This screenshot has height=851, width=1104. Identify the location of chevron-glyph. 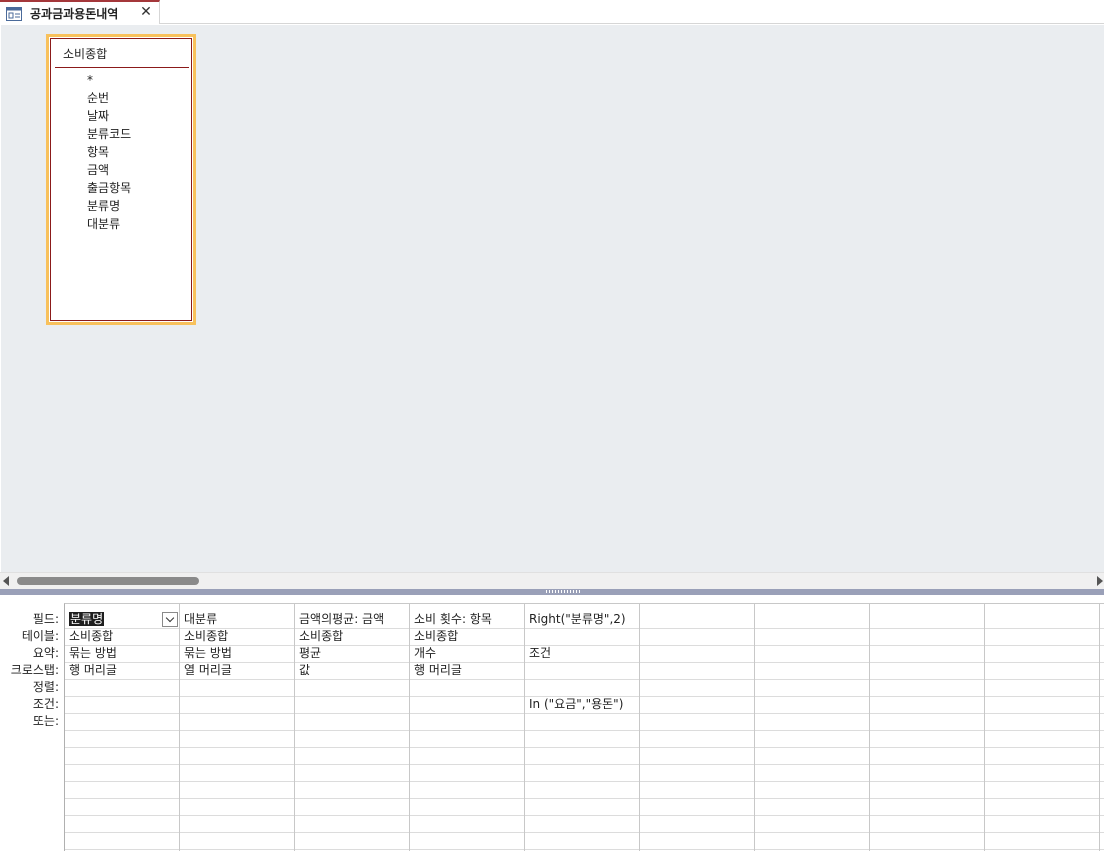
(170, 618).